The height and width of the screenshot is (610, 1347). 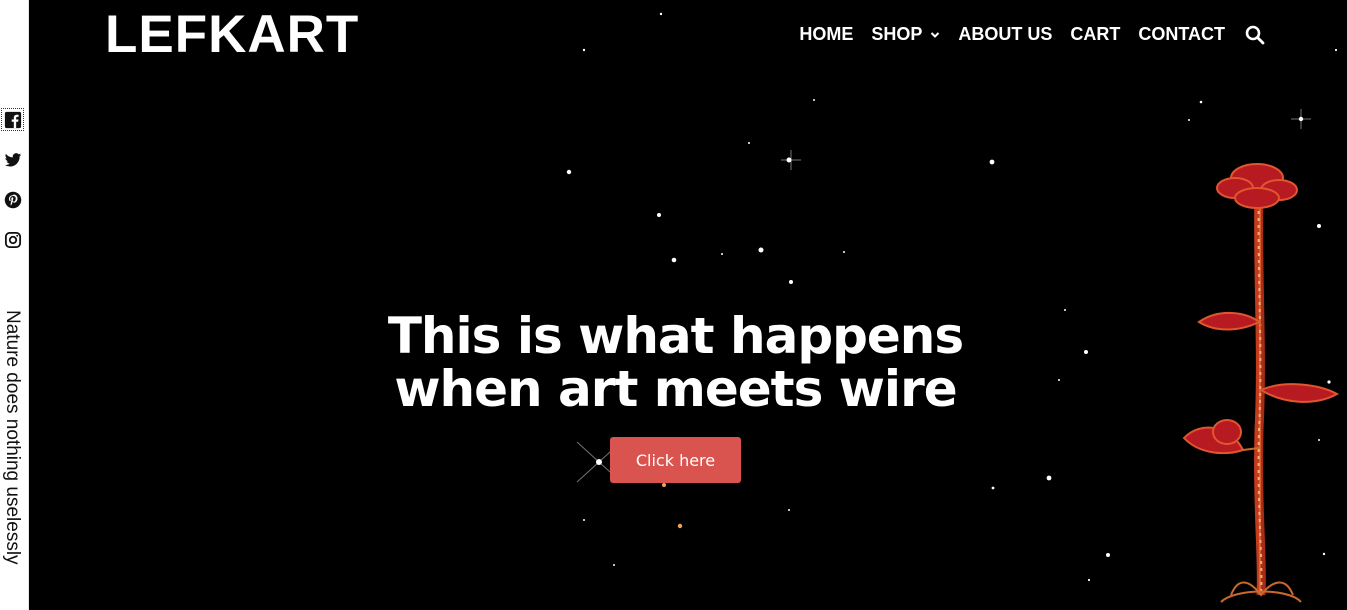 I want to click on sidebar-tagline: Nature does nothing uselessly, so click(x=12, y=437).